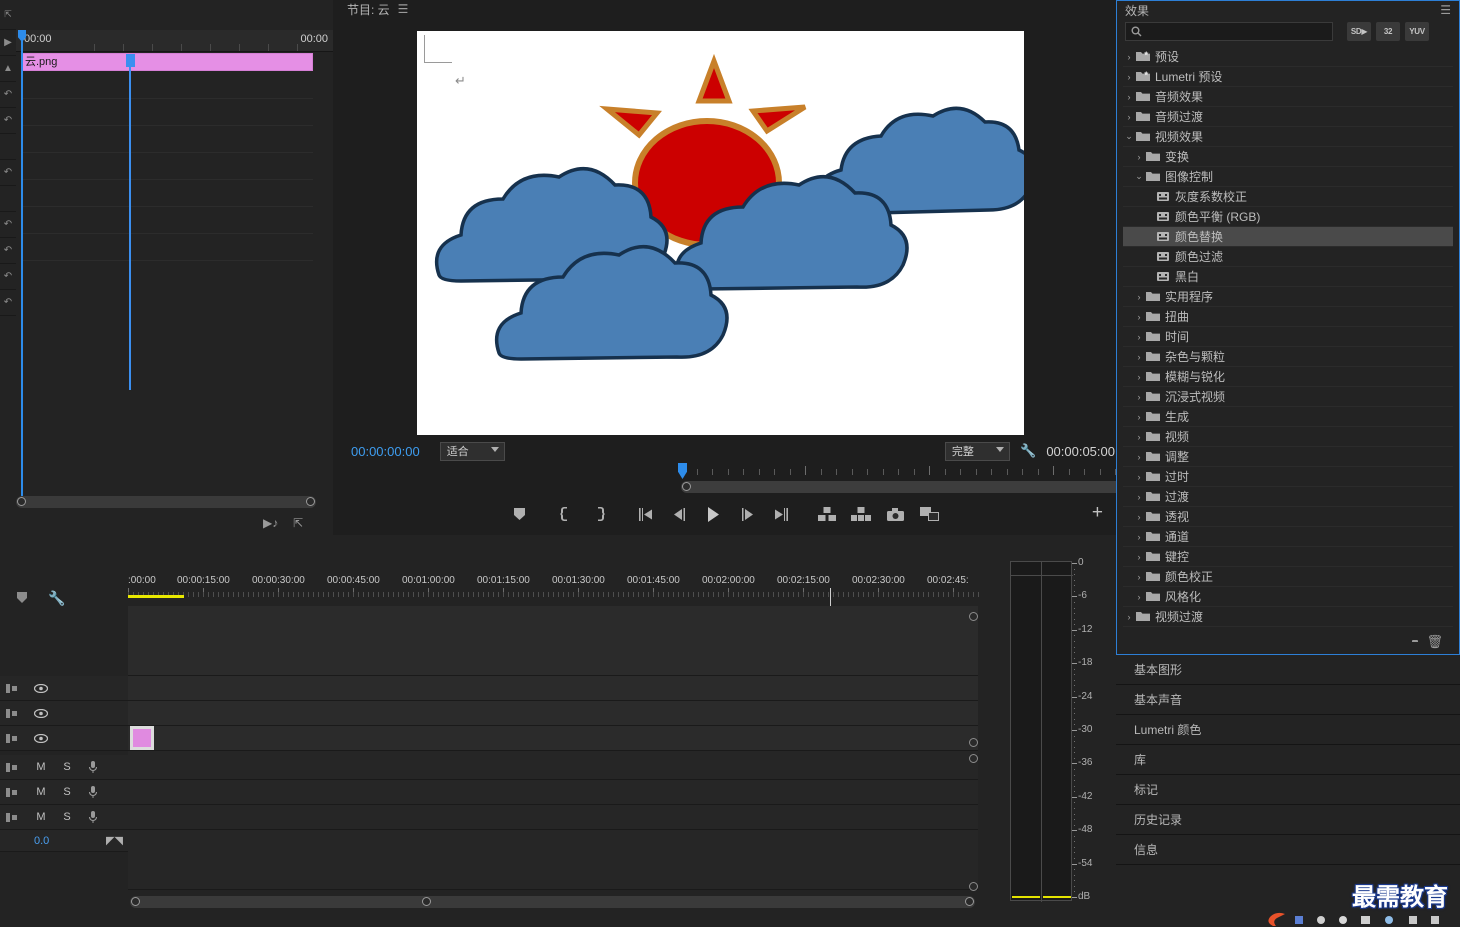 This screenshot has height=927, width=1460. I want to click on timeline-track-lane-a3, so click(553, 817).